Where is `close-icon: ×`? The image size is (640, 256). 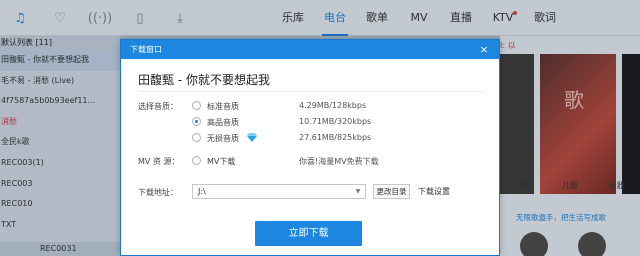 close-icon: × is located at coordinates (484, 49).